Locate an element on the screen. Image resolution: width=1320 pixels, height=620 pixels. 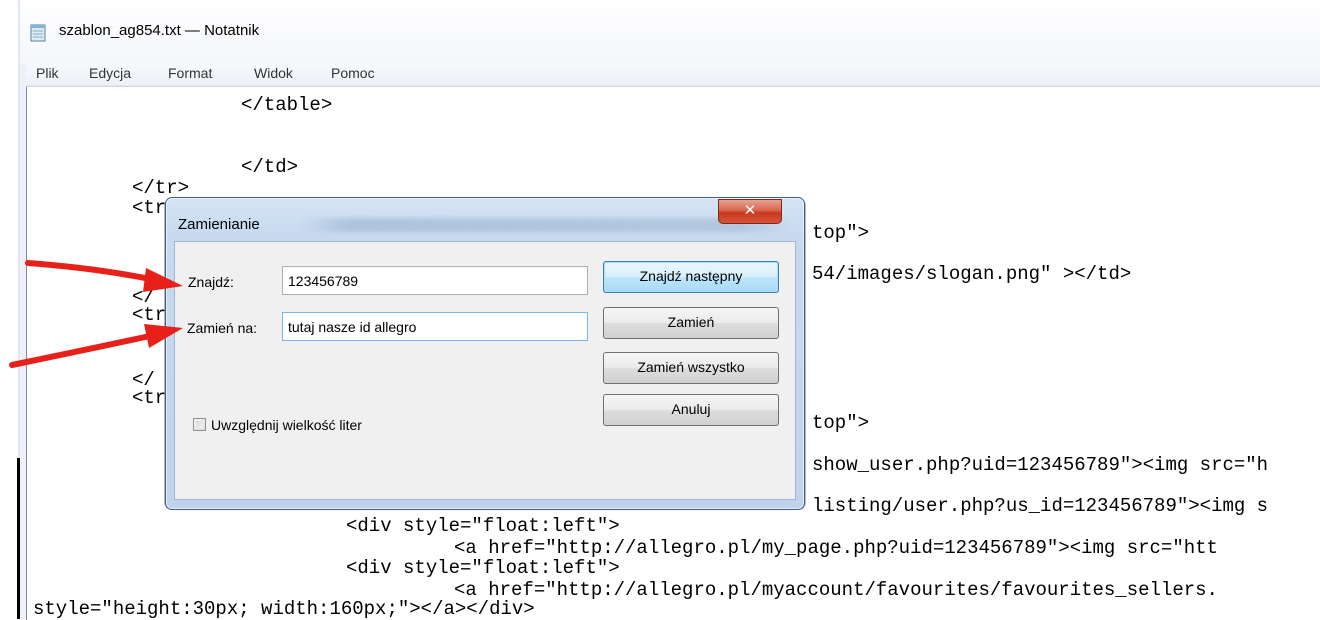
annotation-arrows is located at coordinates (96, 314).